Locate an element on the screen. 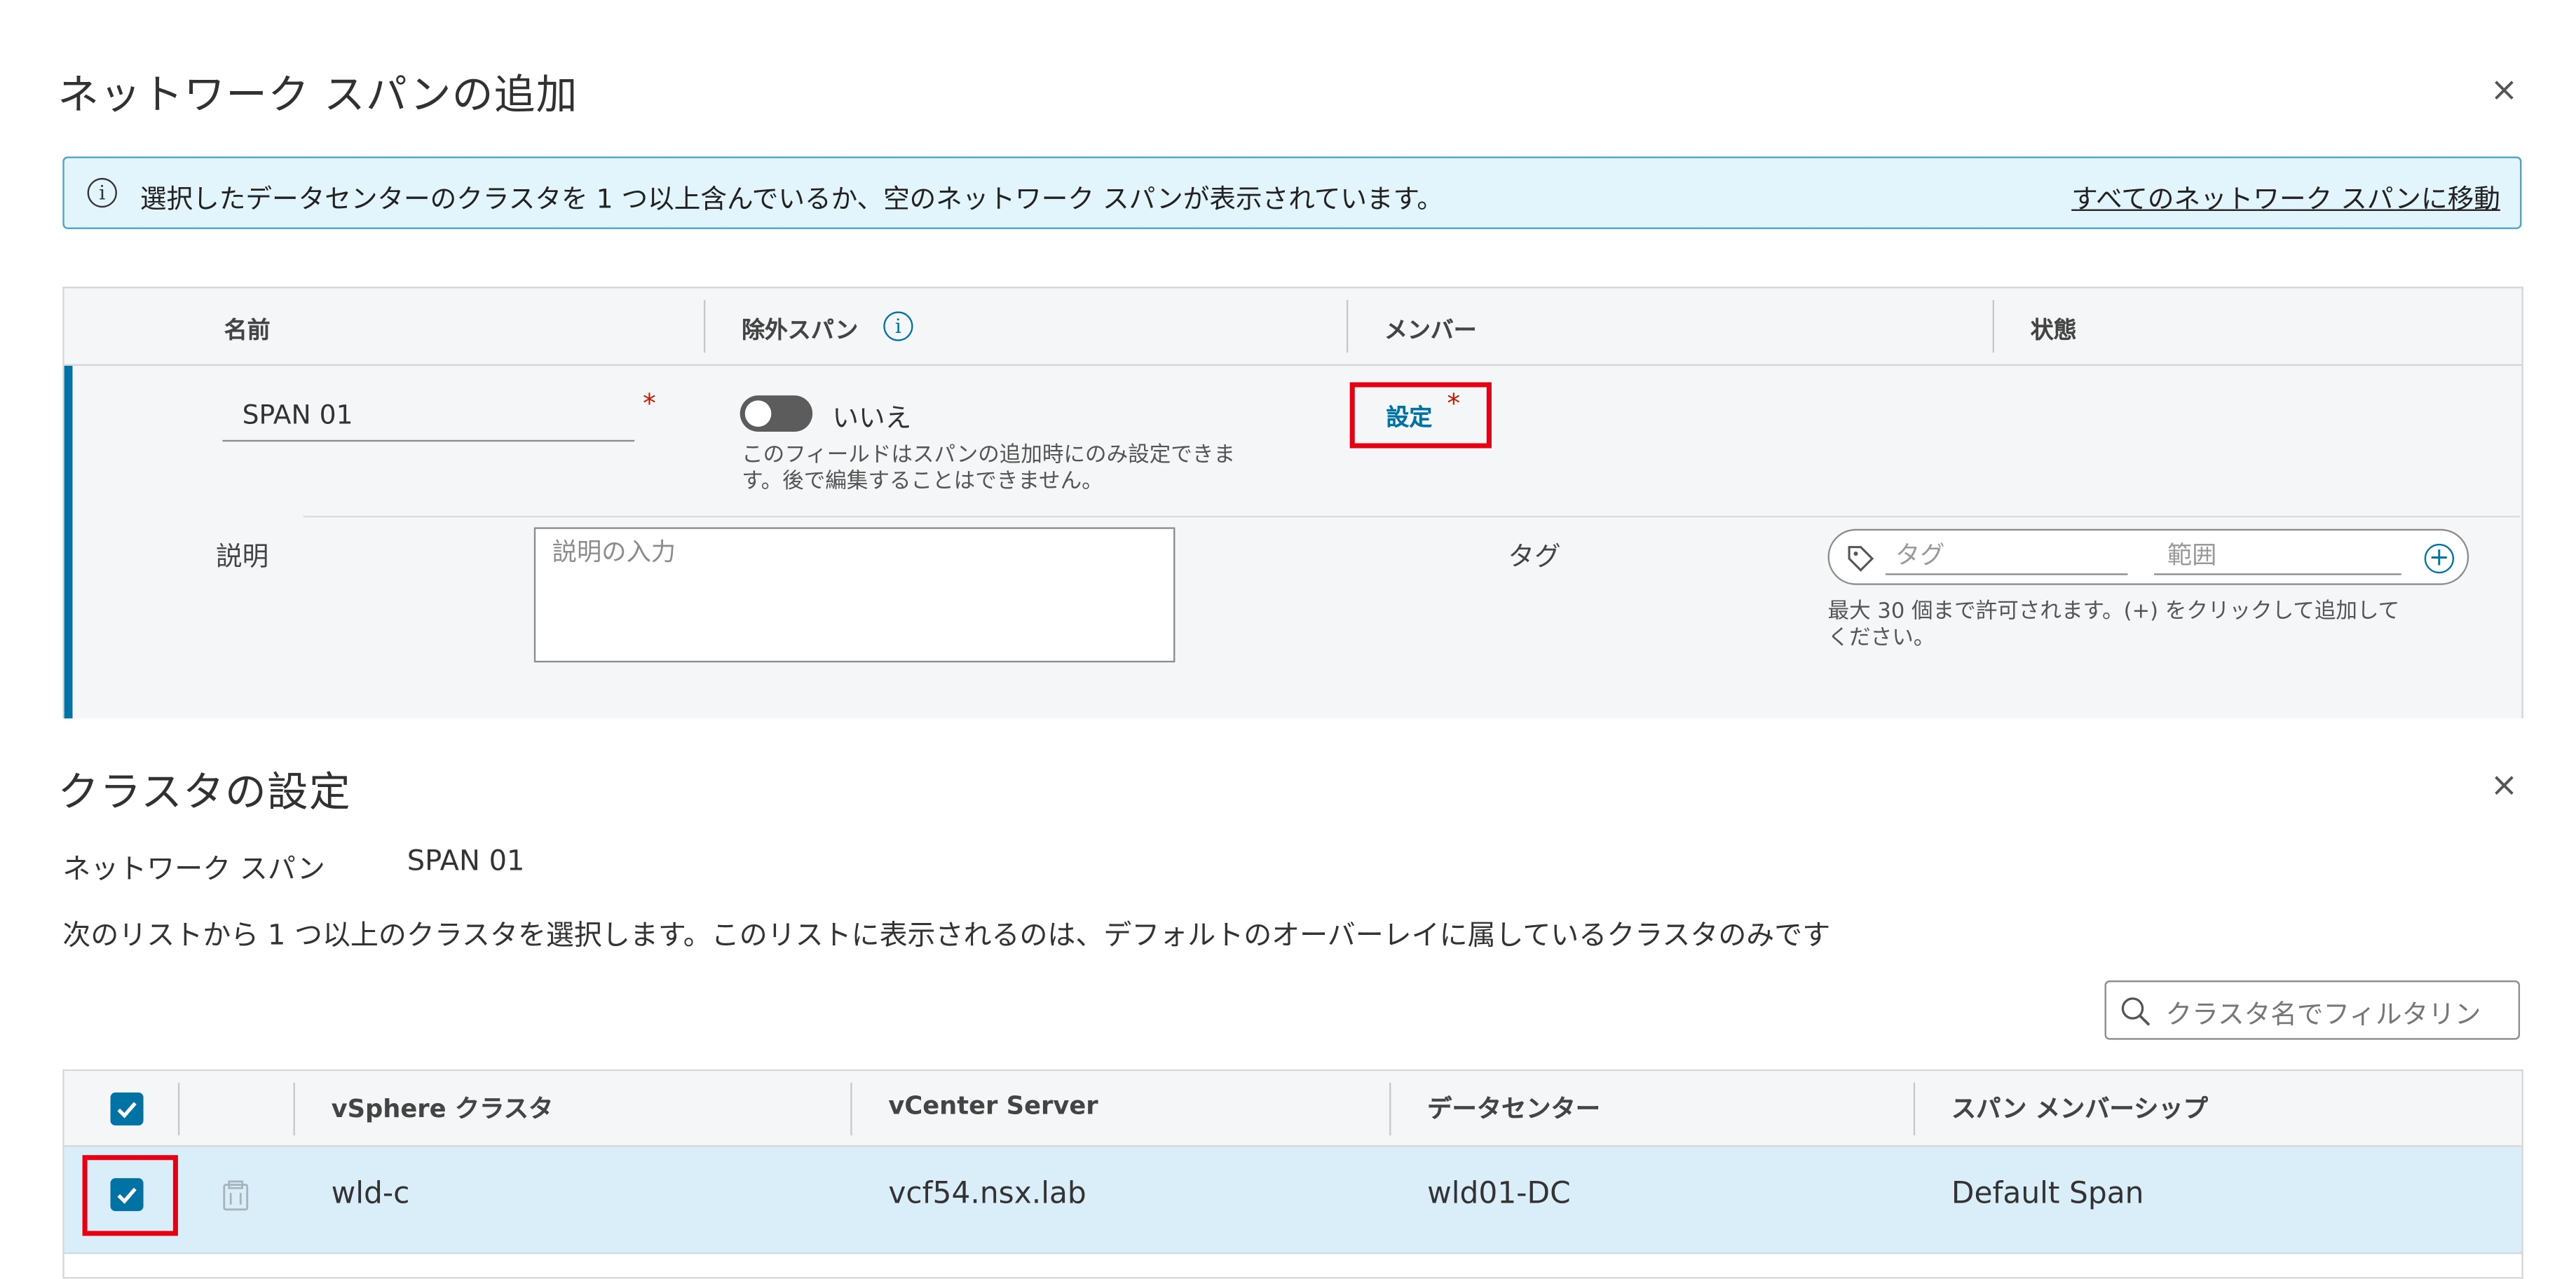 This screenshot has height=1279, width=2576. toggle-help-line-1: このフィールドはスパンの追加時にのみ設定できま is located at coordinates (989, 456).